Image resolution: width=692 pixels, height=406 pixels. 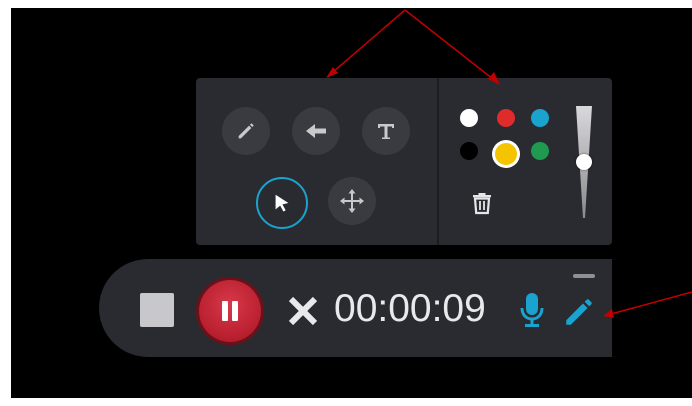 I want to click on pause-icon, so click(x=225, y=311).